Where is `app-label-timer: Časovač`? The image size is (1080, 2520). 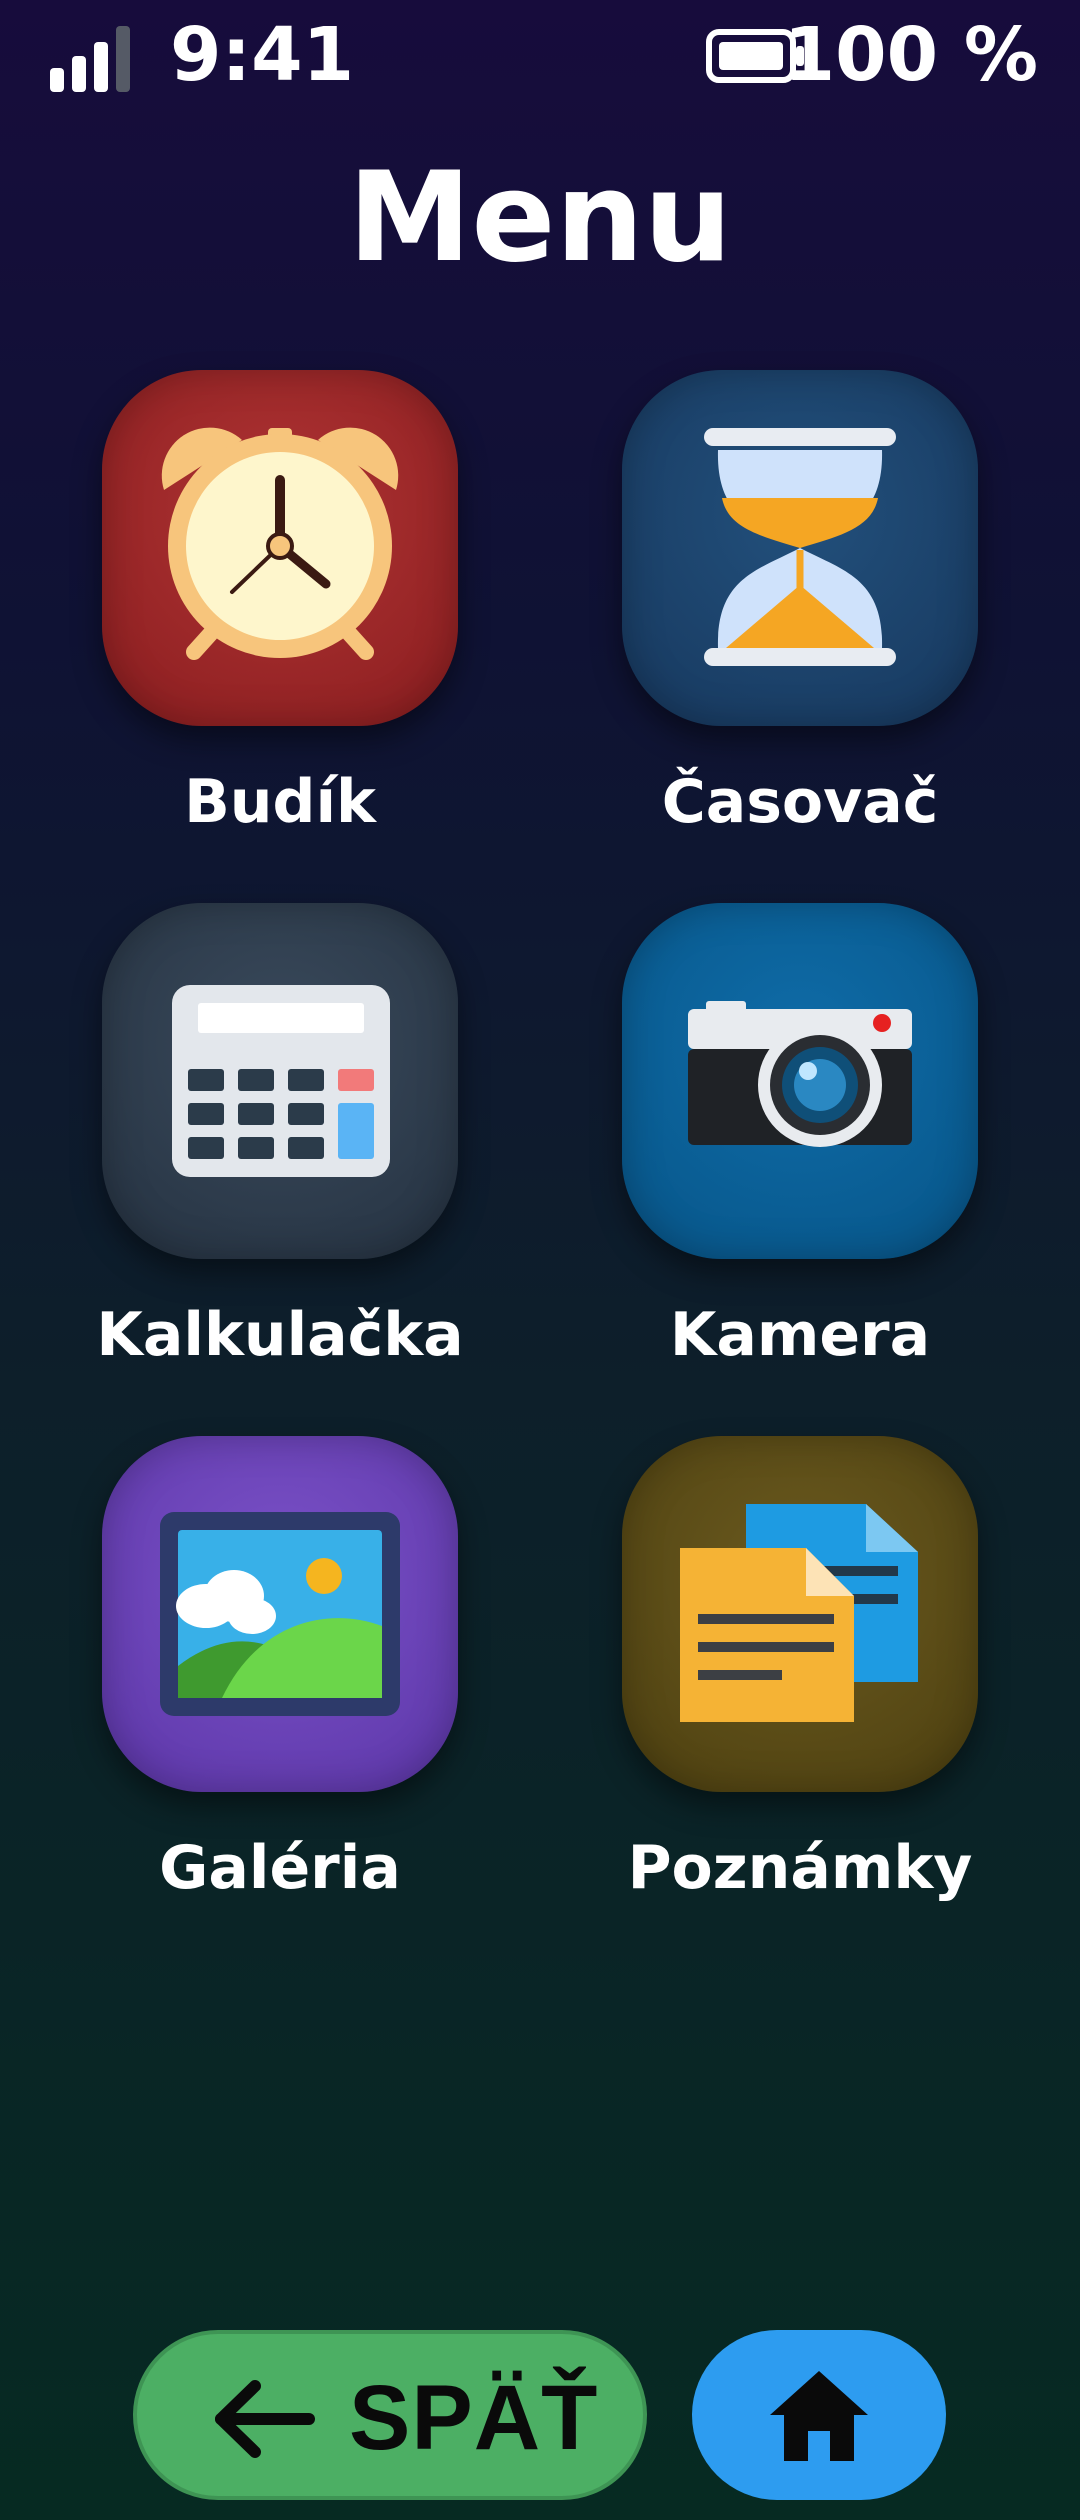
app-label-timer: Časovač is located at coordinates (800, 802).